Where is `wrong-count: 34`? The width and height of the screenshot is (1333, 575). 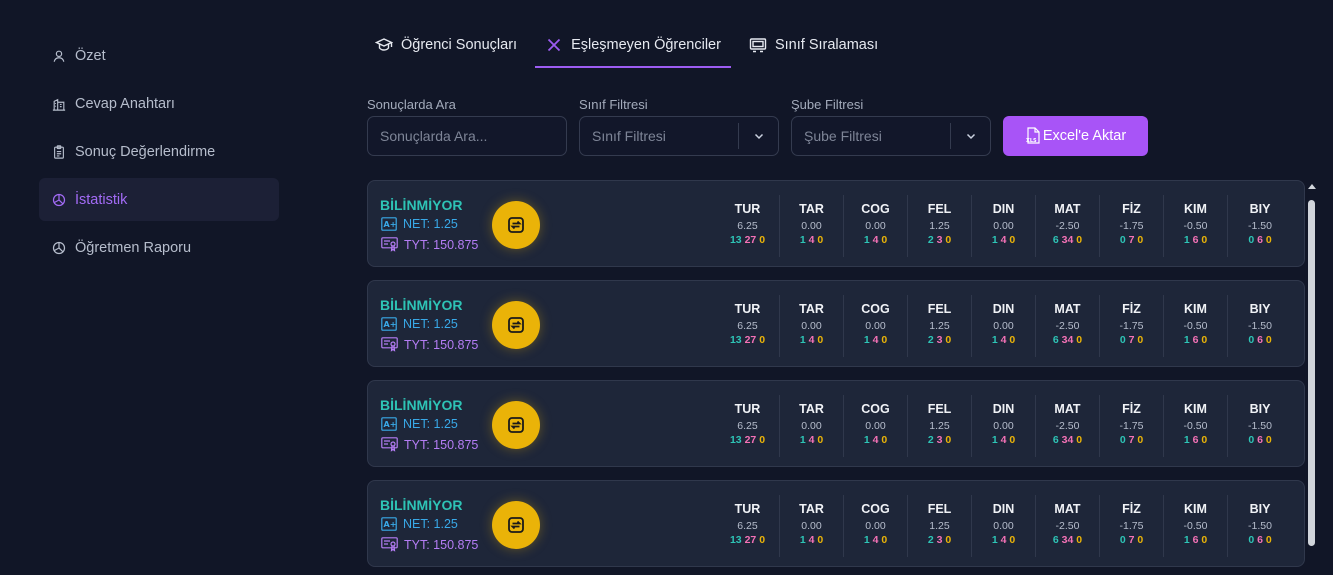
wrong-count: 34 is located at coordinates (1067, 240).